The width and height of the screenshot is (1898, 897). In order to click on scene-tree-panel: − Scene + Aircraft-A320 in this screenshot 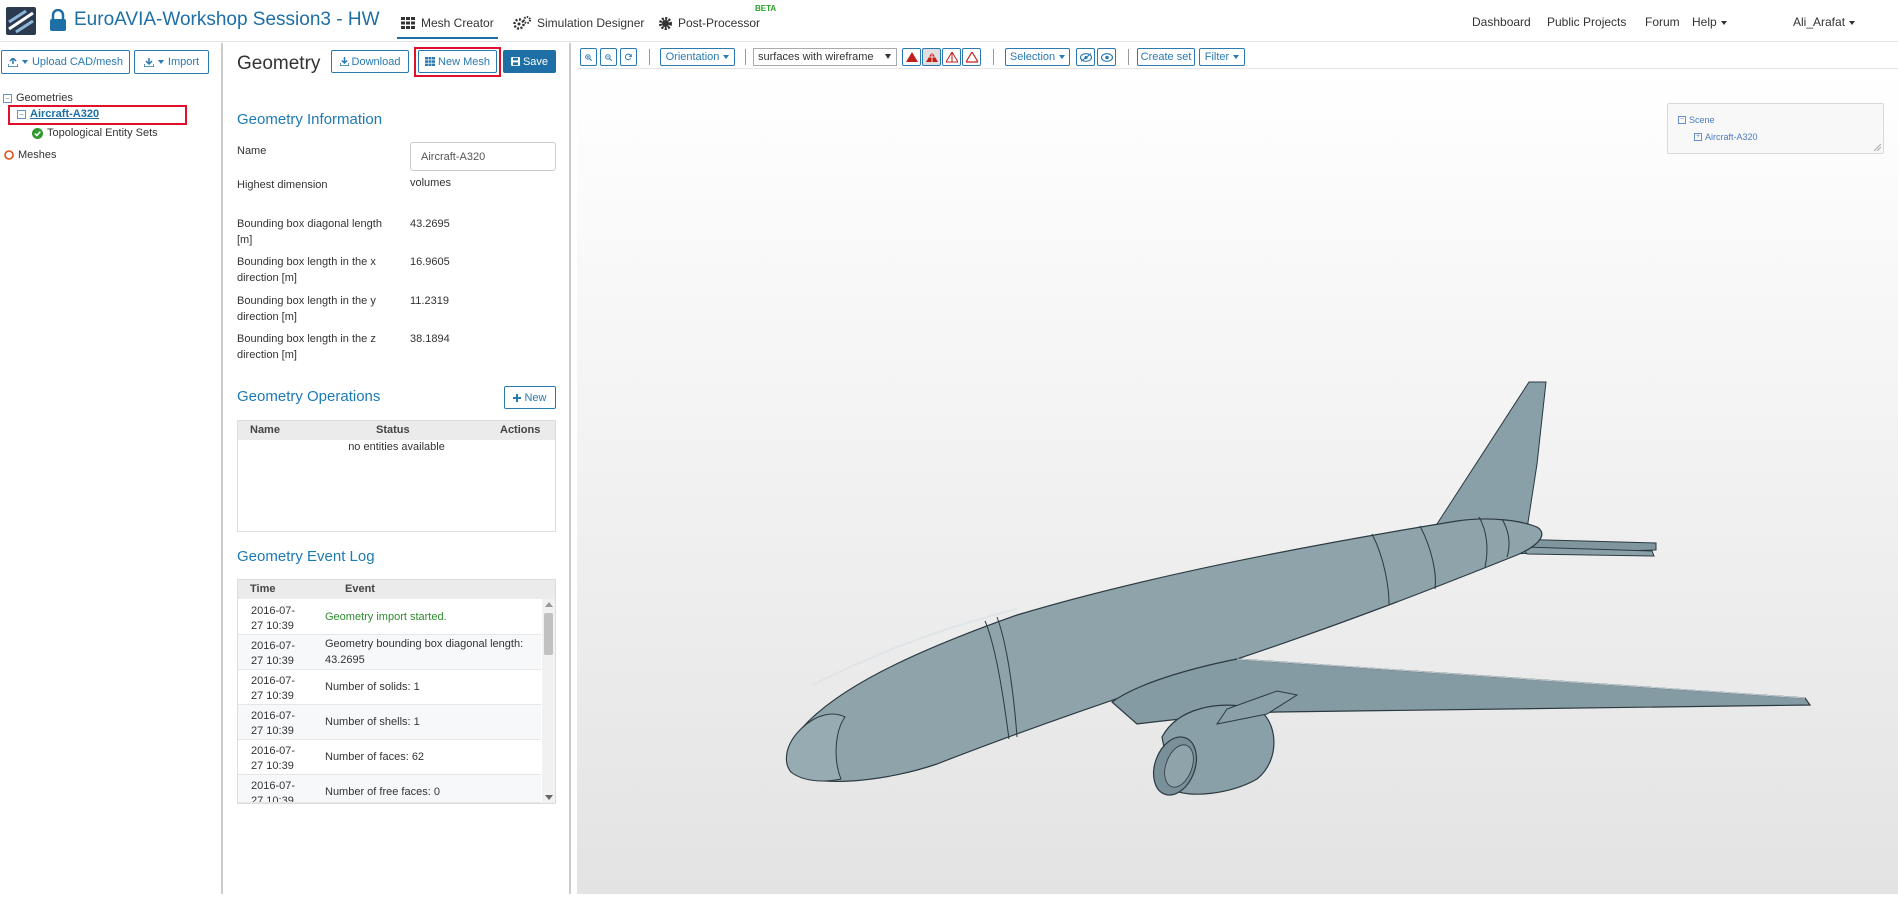, I will do `click(1775, 128)`.